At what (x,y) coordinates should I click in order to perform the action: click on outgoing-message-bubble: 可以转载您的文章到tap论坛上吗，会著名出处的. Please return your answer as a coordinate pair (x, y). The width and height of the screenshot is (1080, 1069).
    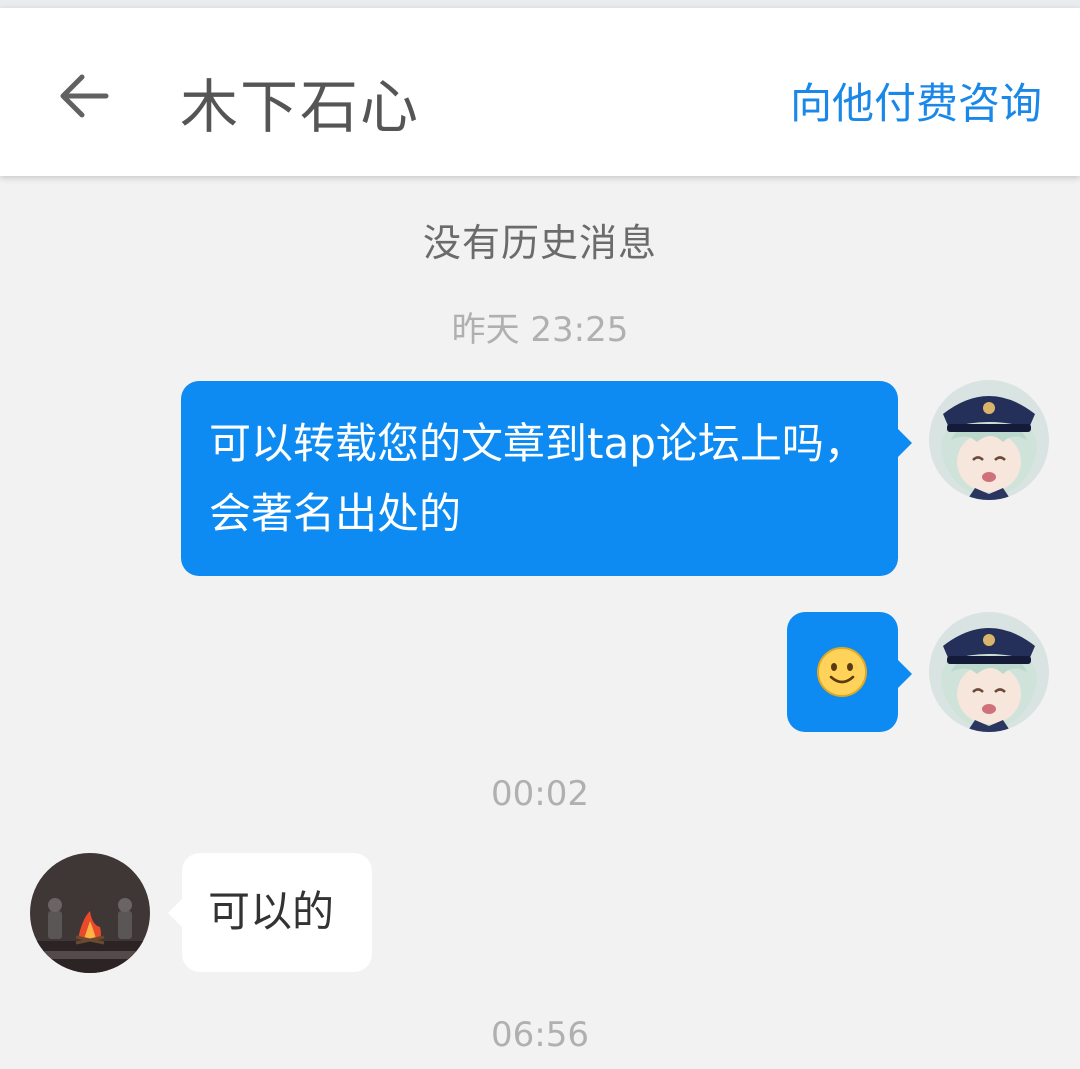
    Looking at the image, I should click on (546, 478).